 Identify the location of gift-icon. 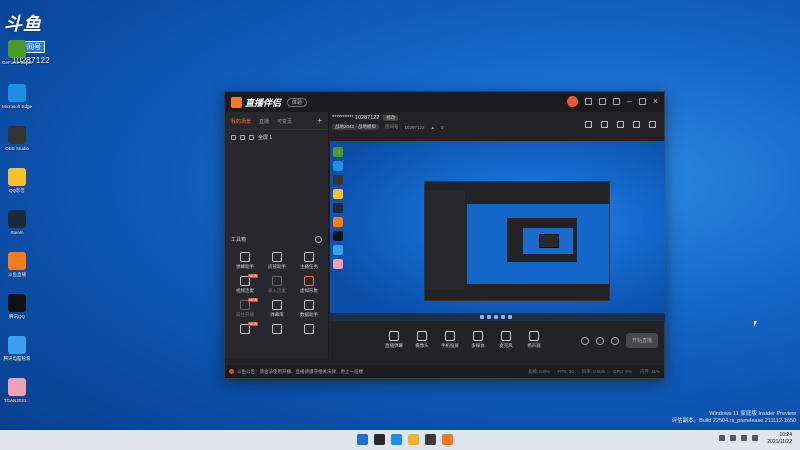
(588, 101).